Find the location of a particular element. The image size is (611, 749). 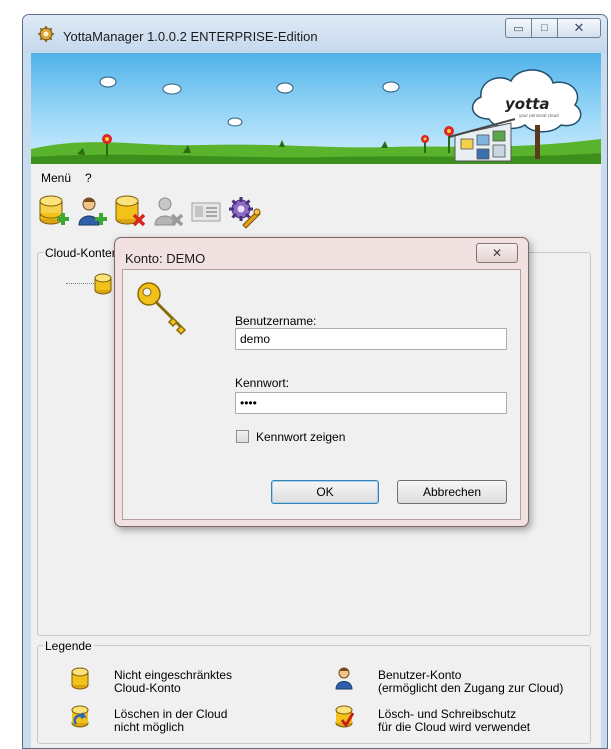

key-icon is located at coordinates (162, 309).